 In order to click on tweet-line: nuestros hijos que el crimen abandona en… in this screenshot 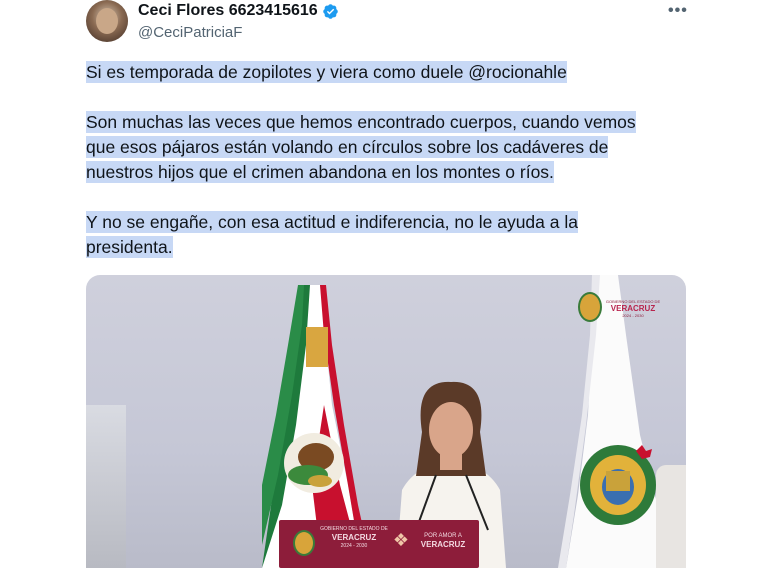, I will do `click(320, 172)`.